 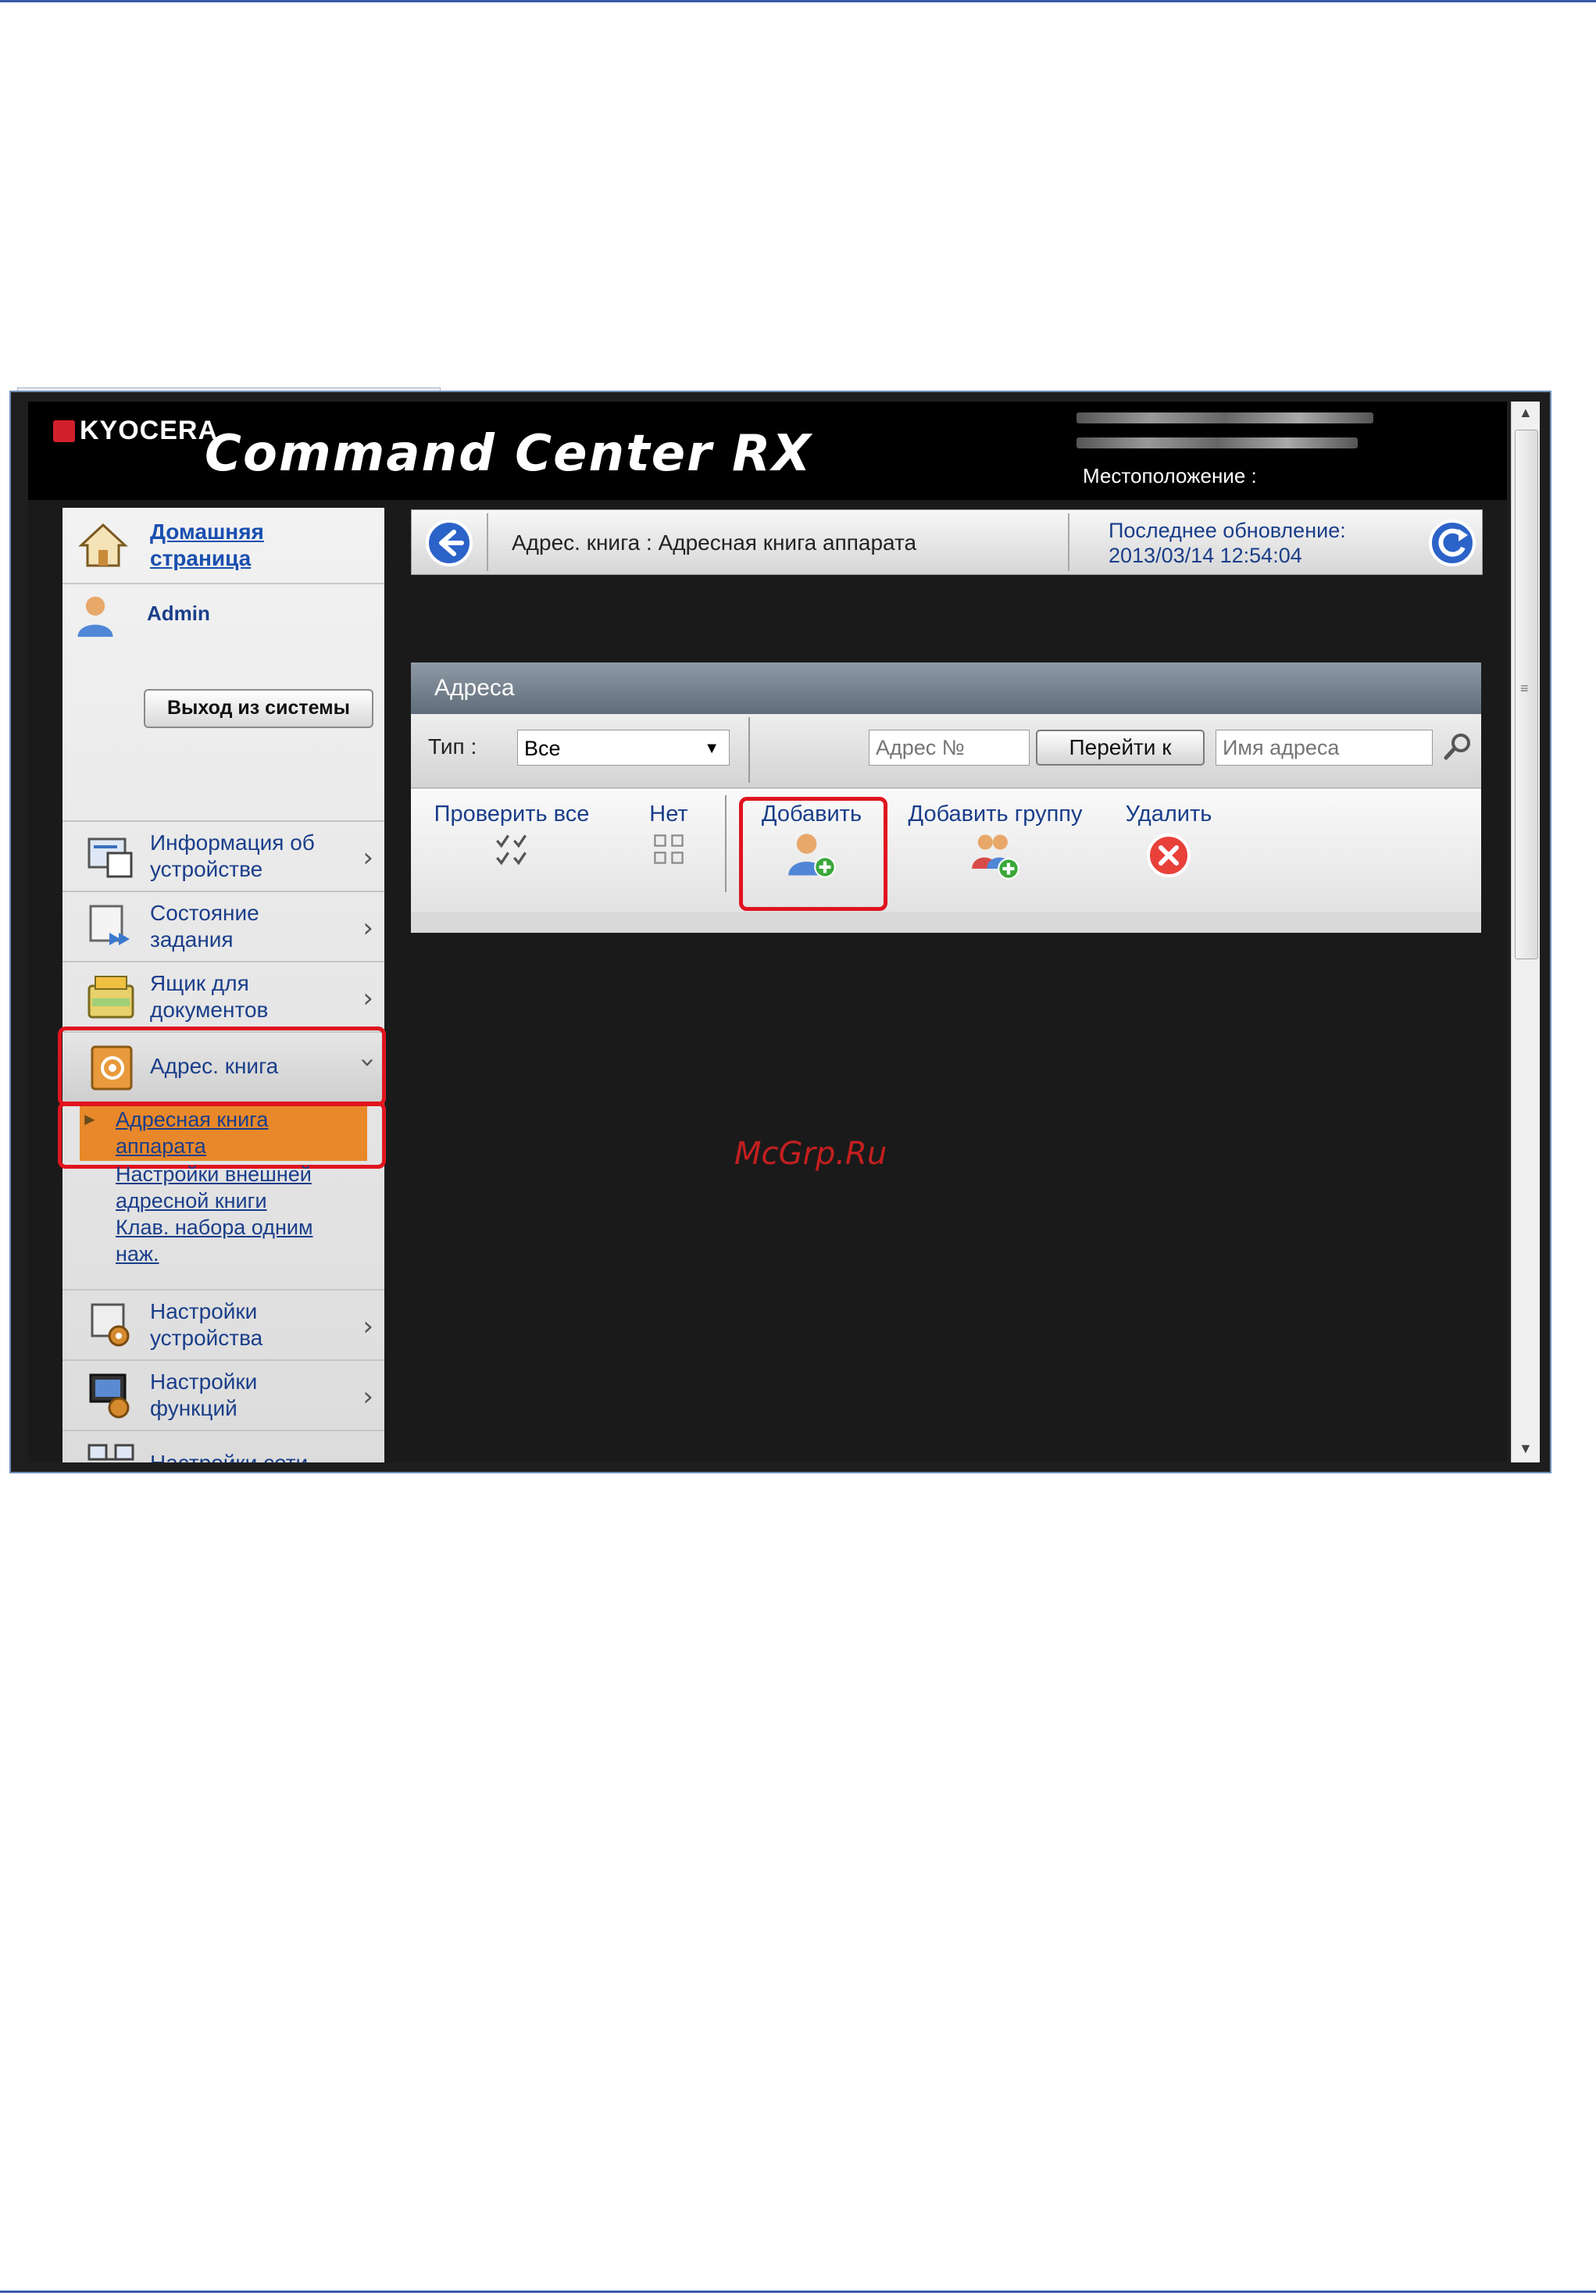 I want to click on add-group-button: Добавить группу, so click(x=995, y=845).